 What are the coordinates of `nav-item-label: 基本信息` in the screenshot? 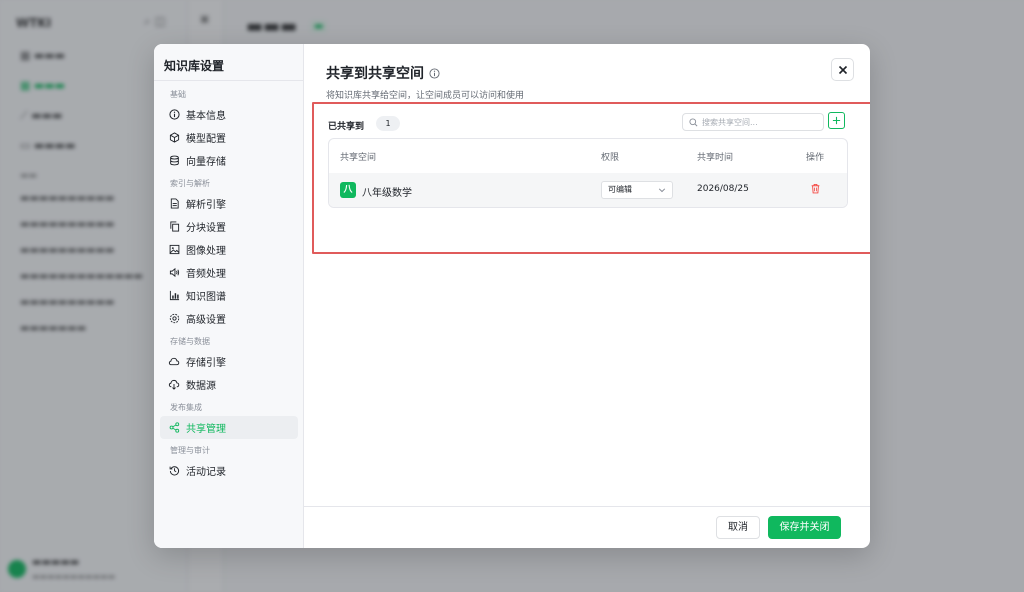 It's located at (206, 116).